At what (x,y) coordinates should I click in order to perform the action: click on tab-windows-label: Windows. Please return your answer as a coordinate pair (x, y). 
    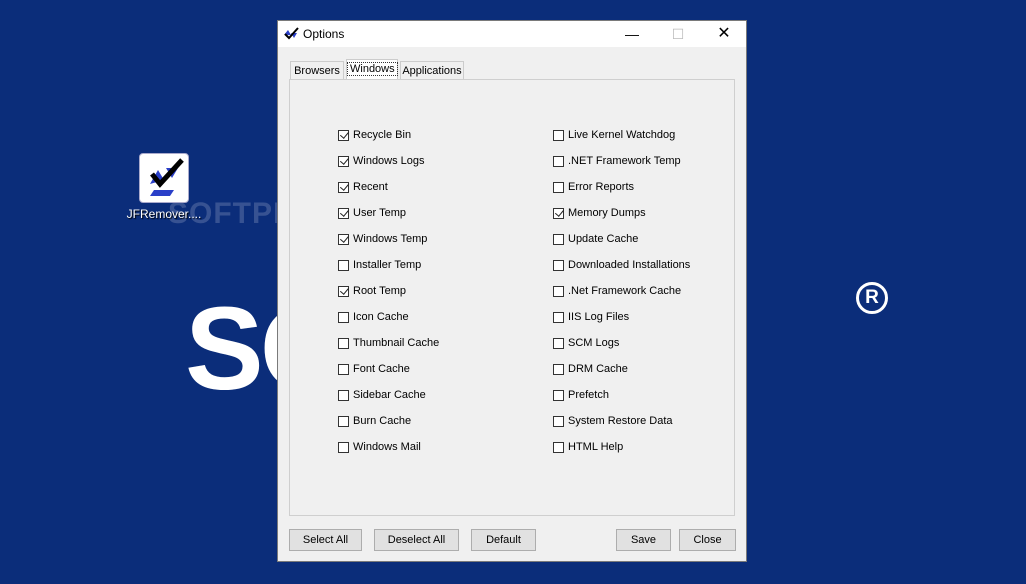
    Looking at the image, I should click on (372, 69).